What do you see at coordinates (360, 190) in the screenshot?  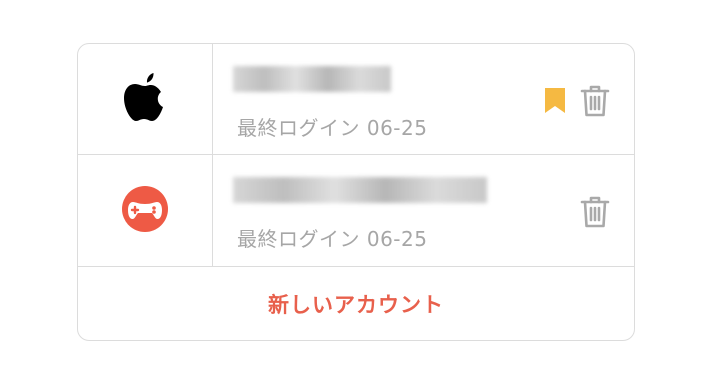 I see `account-name-blurred: xxxxxxxxxxxxxx` at bounding box center [360, 190].